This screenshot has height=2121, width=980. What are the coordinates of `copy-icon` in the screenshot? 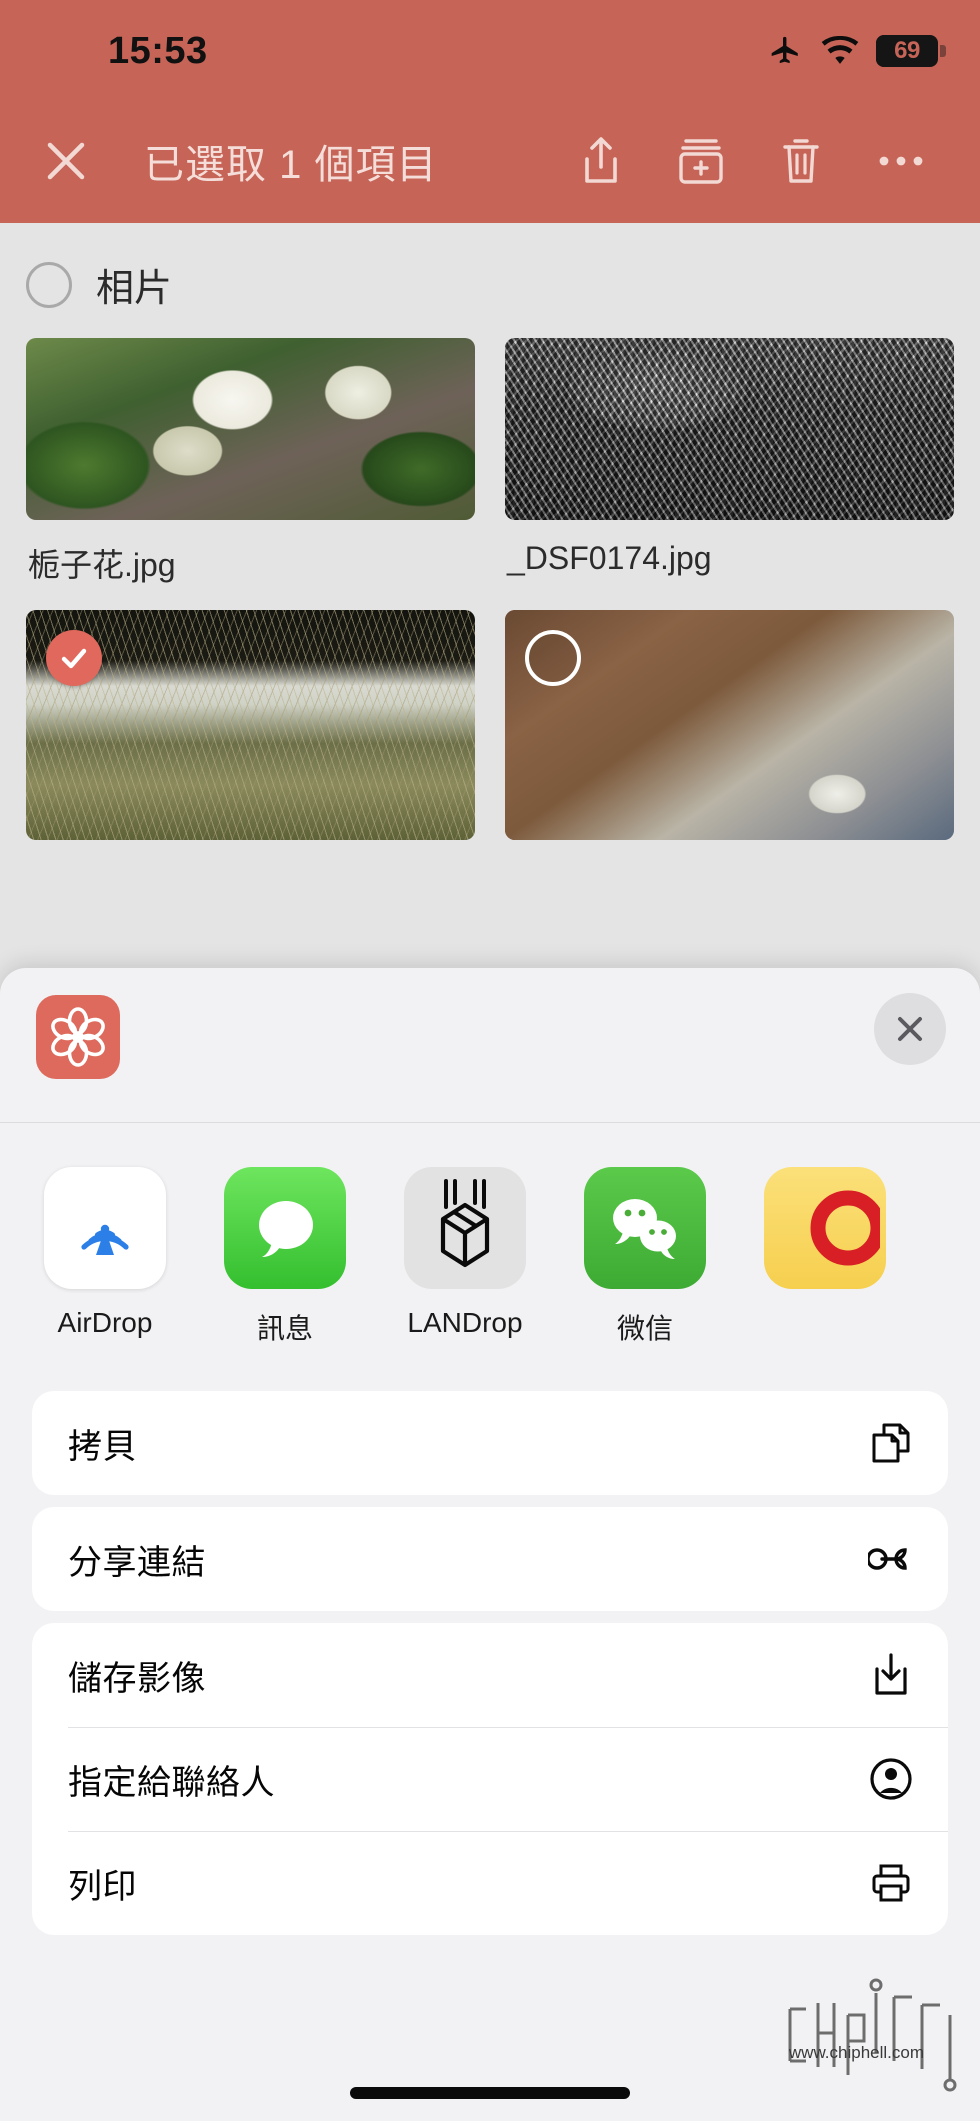 It's located at (891, 1443).